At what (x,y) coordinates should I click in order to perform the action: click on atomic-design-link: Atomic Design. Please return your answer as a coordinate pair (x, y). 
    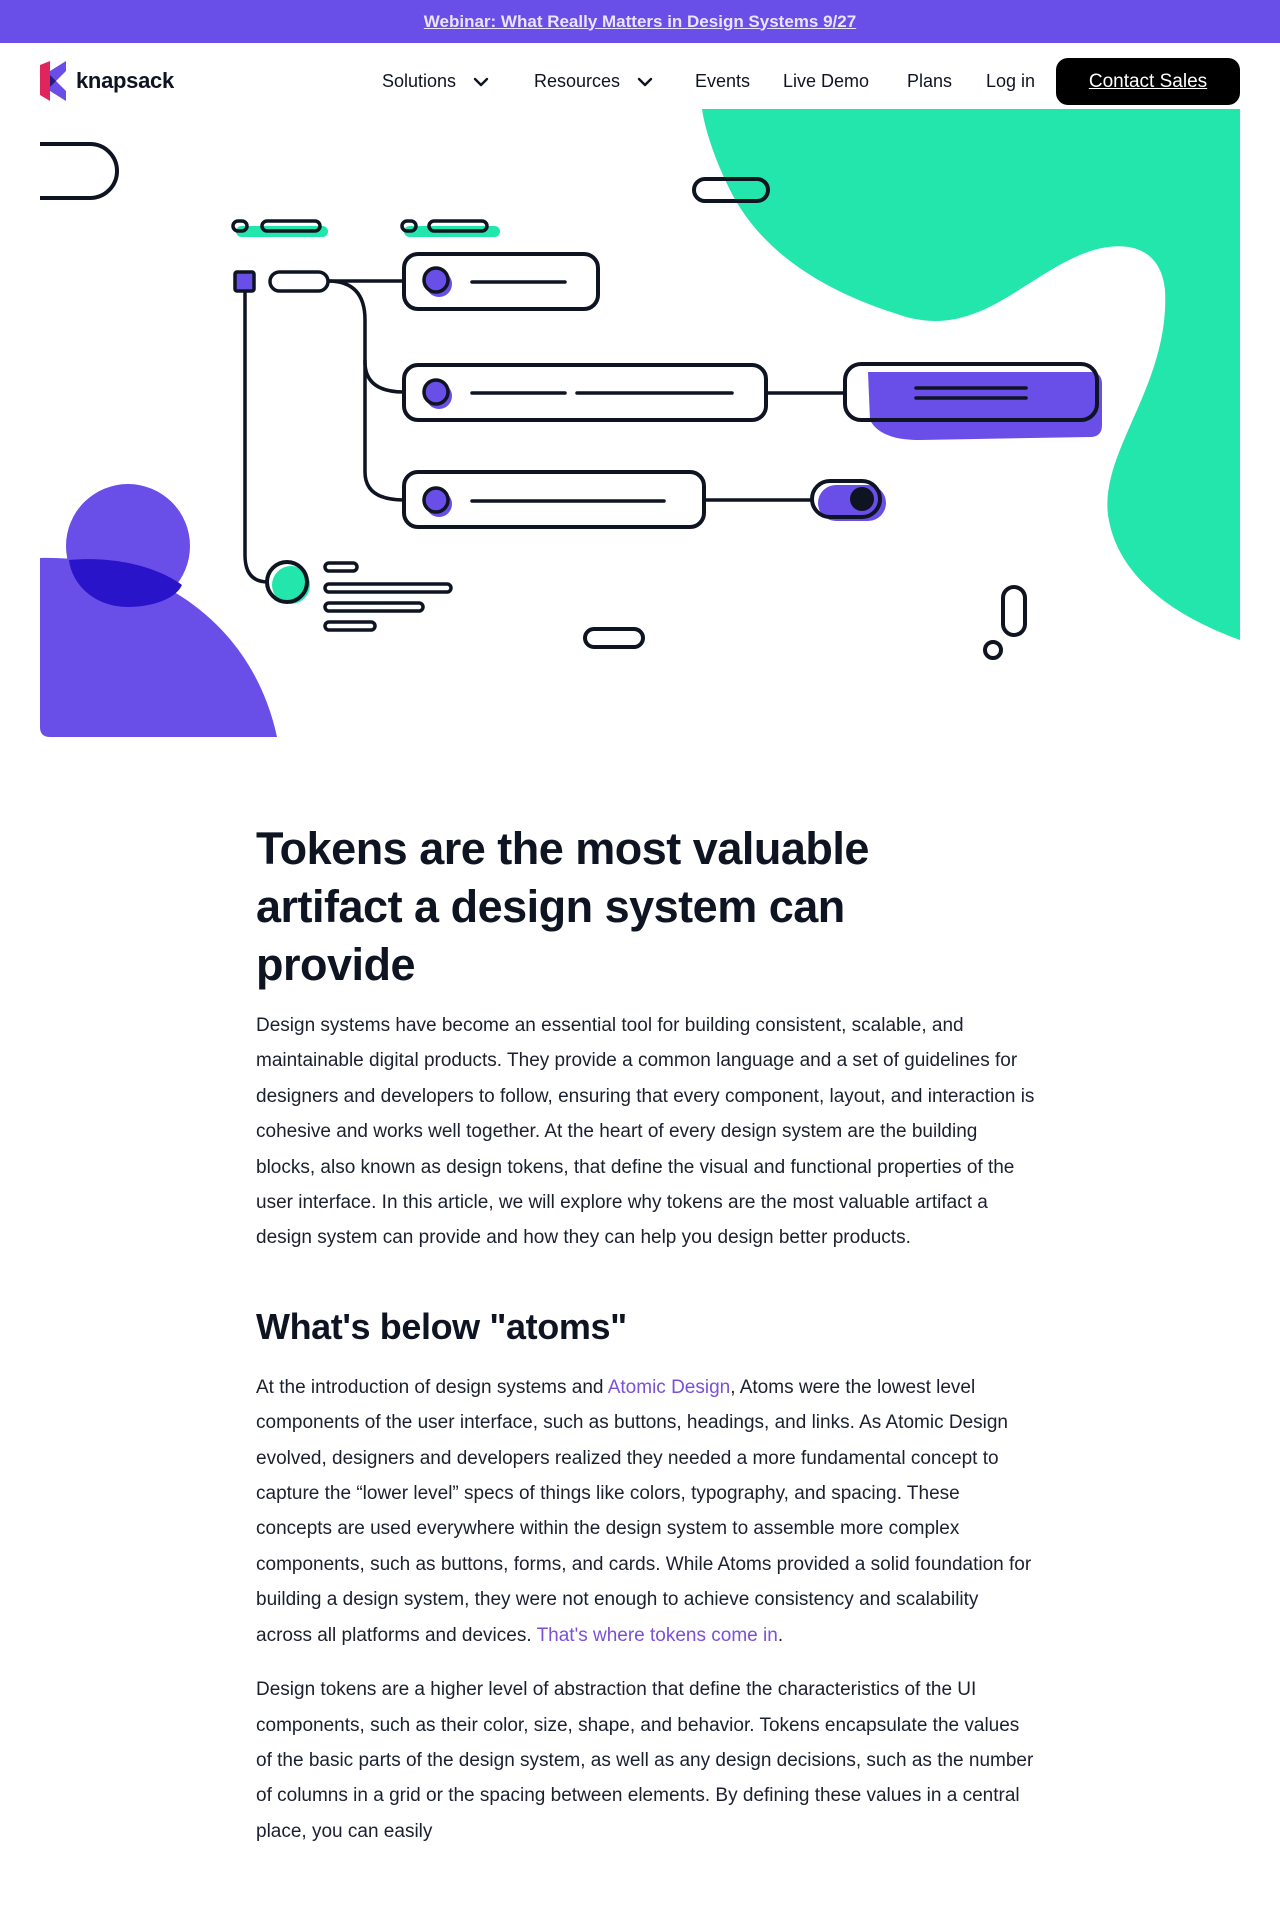
    Looking at the image, I should click on (669, 1387).